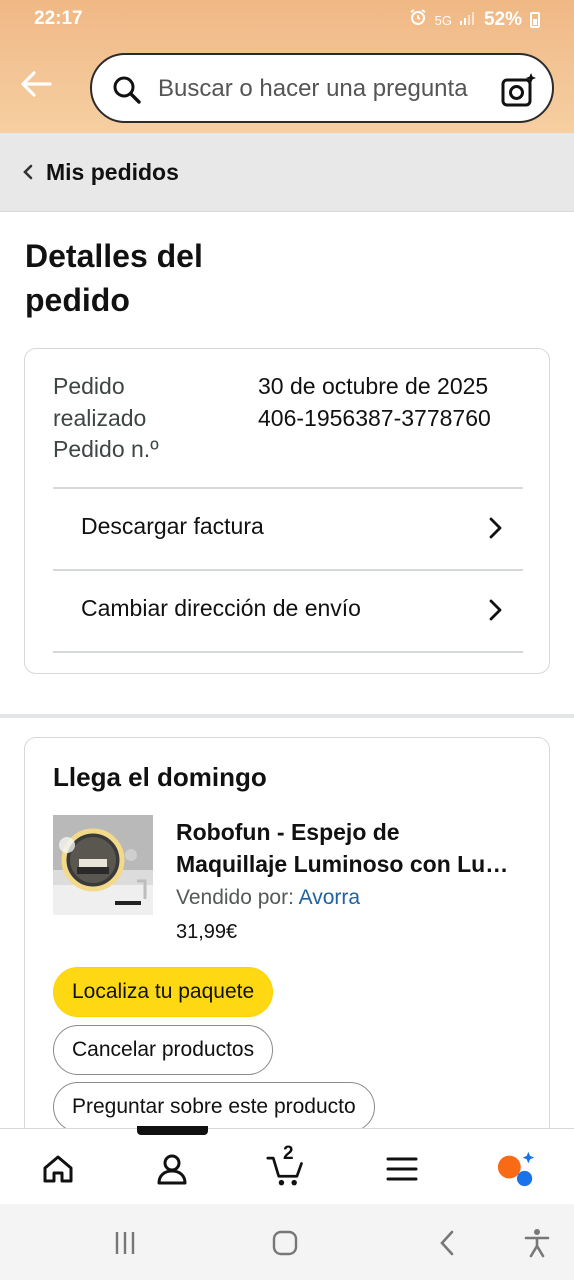 The image size is (574, 1280). What do you see at coordinates (58, 1169) in the screenshot?
I see `home-icon` at bounding box center [58, 1169].